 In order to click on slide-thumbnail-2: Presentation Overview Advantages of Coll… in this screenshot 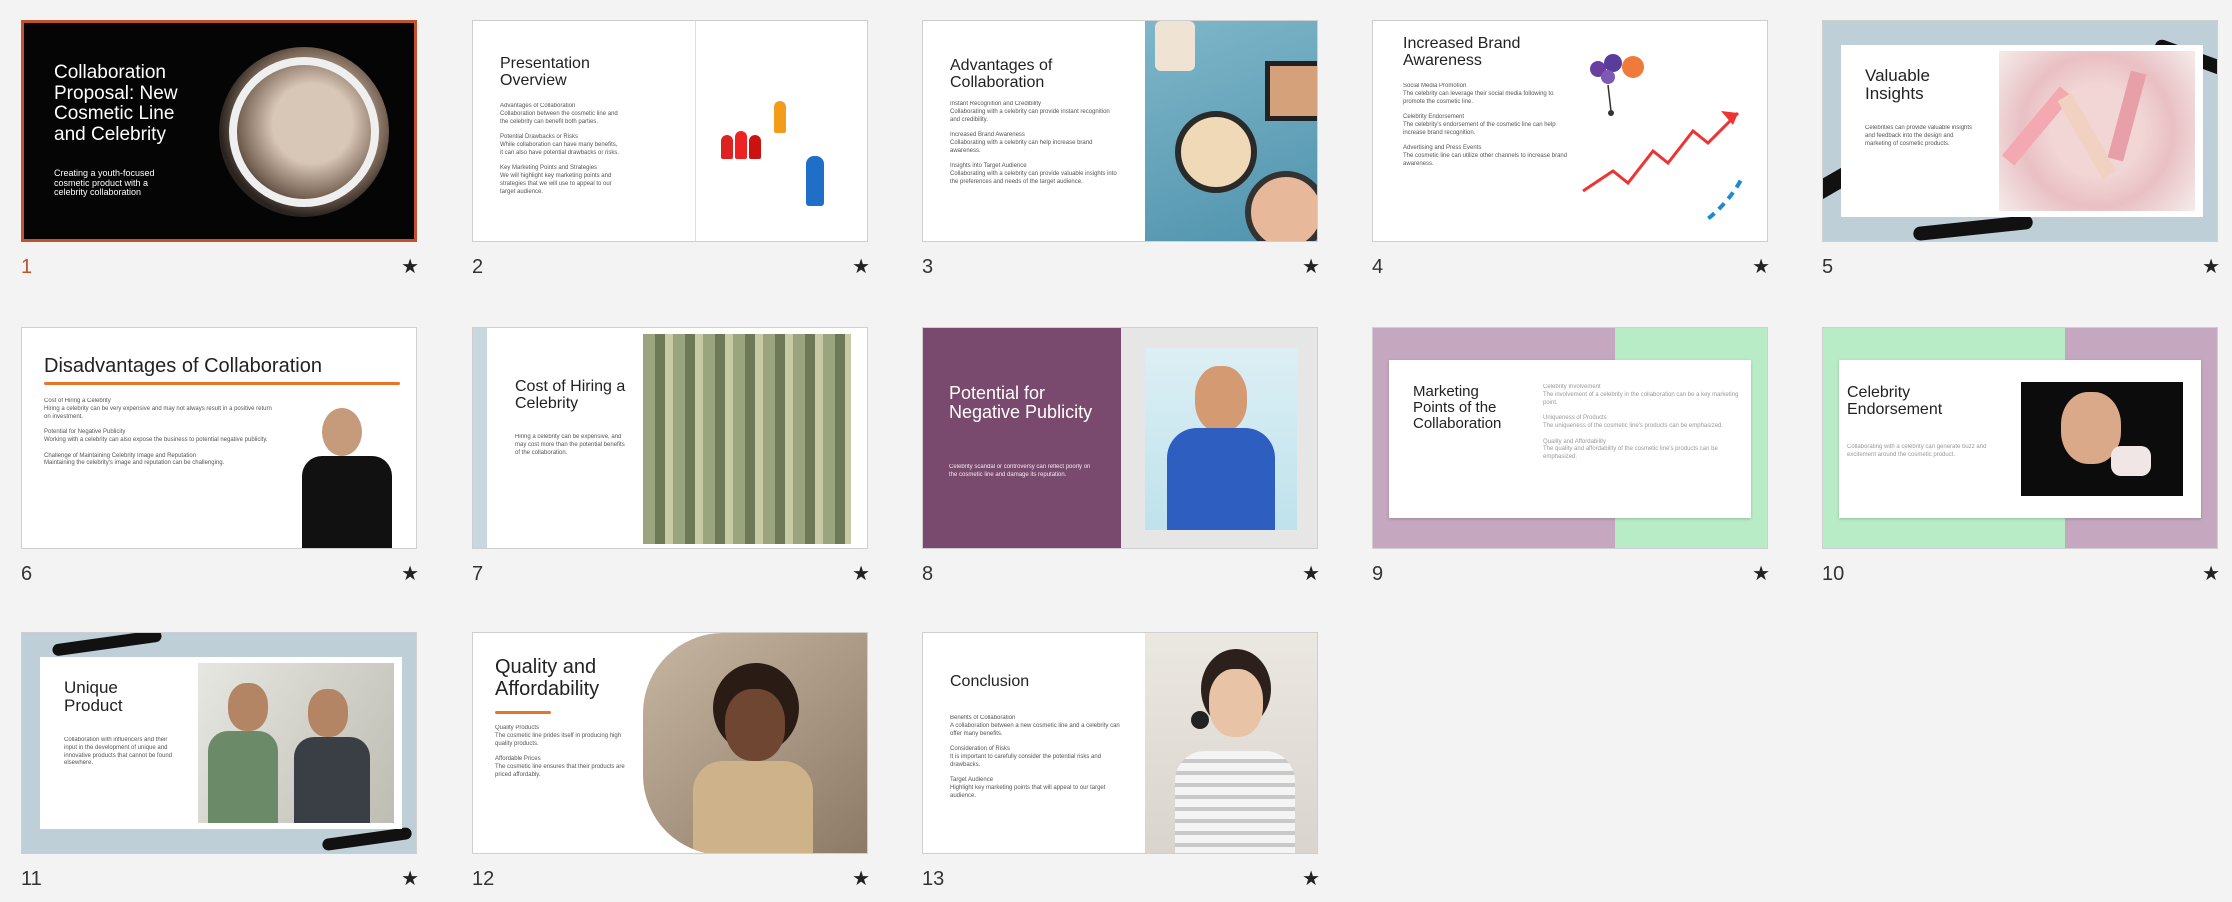, I will do `click(672, 150)`.